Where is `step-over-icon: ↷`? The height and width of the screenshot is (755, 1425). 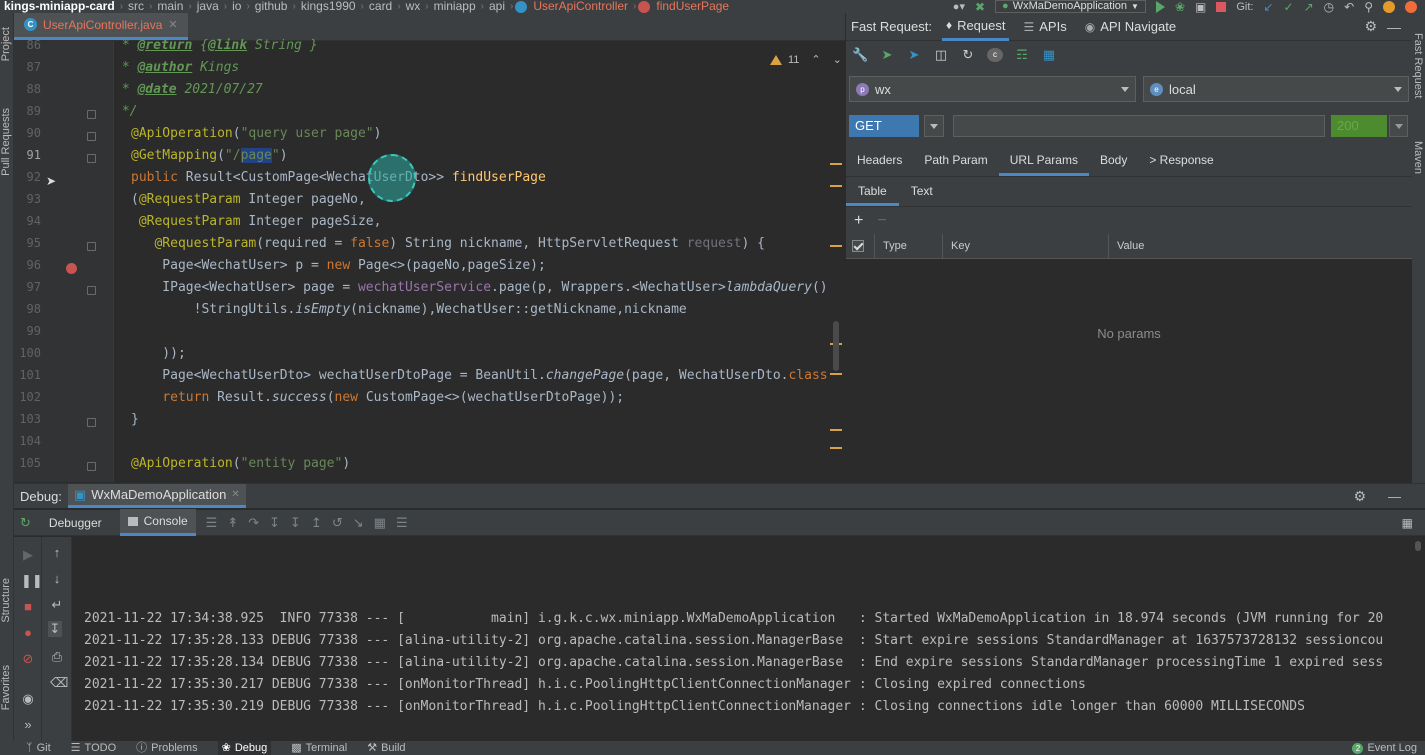
step-over-icon: ↷ is located at coordinates (253, 523).